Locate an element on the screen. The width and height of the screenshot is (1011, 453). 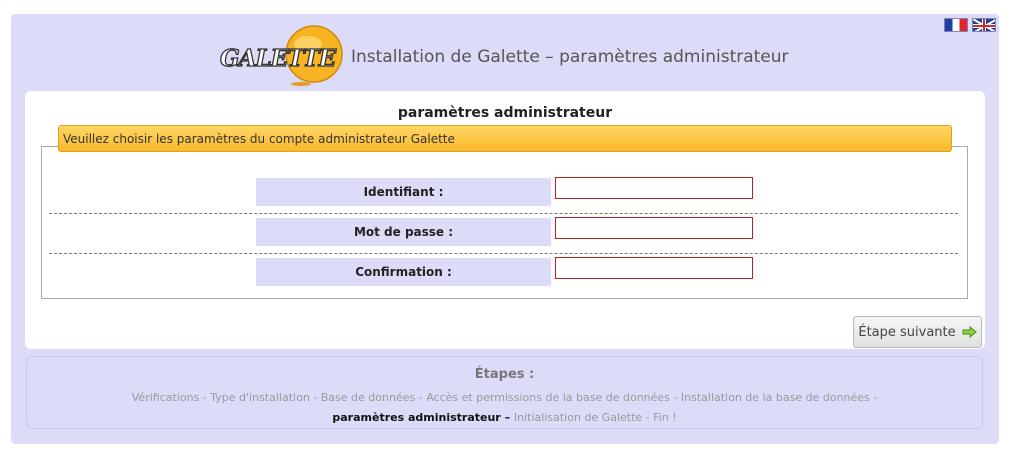
login-label: Identifiant : is located at coordinates (403, 192).